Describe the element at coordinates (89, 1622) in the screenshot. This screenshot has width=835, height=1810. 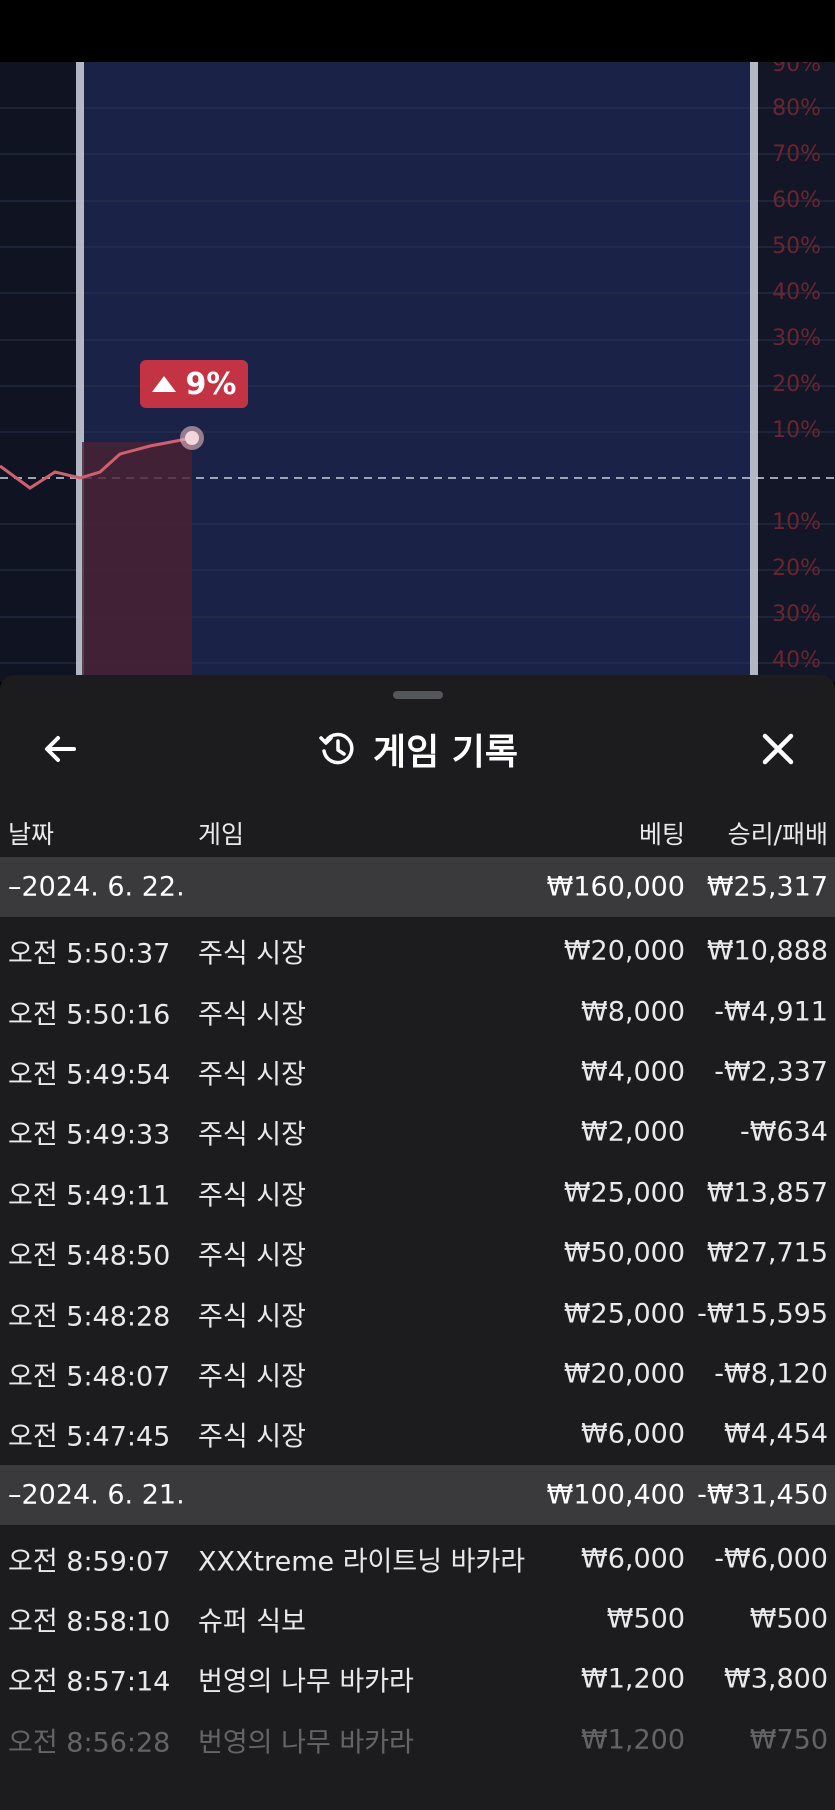
I see `row-time: 오전 8:58:10` at that location.